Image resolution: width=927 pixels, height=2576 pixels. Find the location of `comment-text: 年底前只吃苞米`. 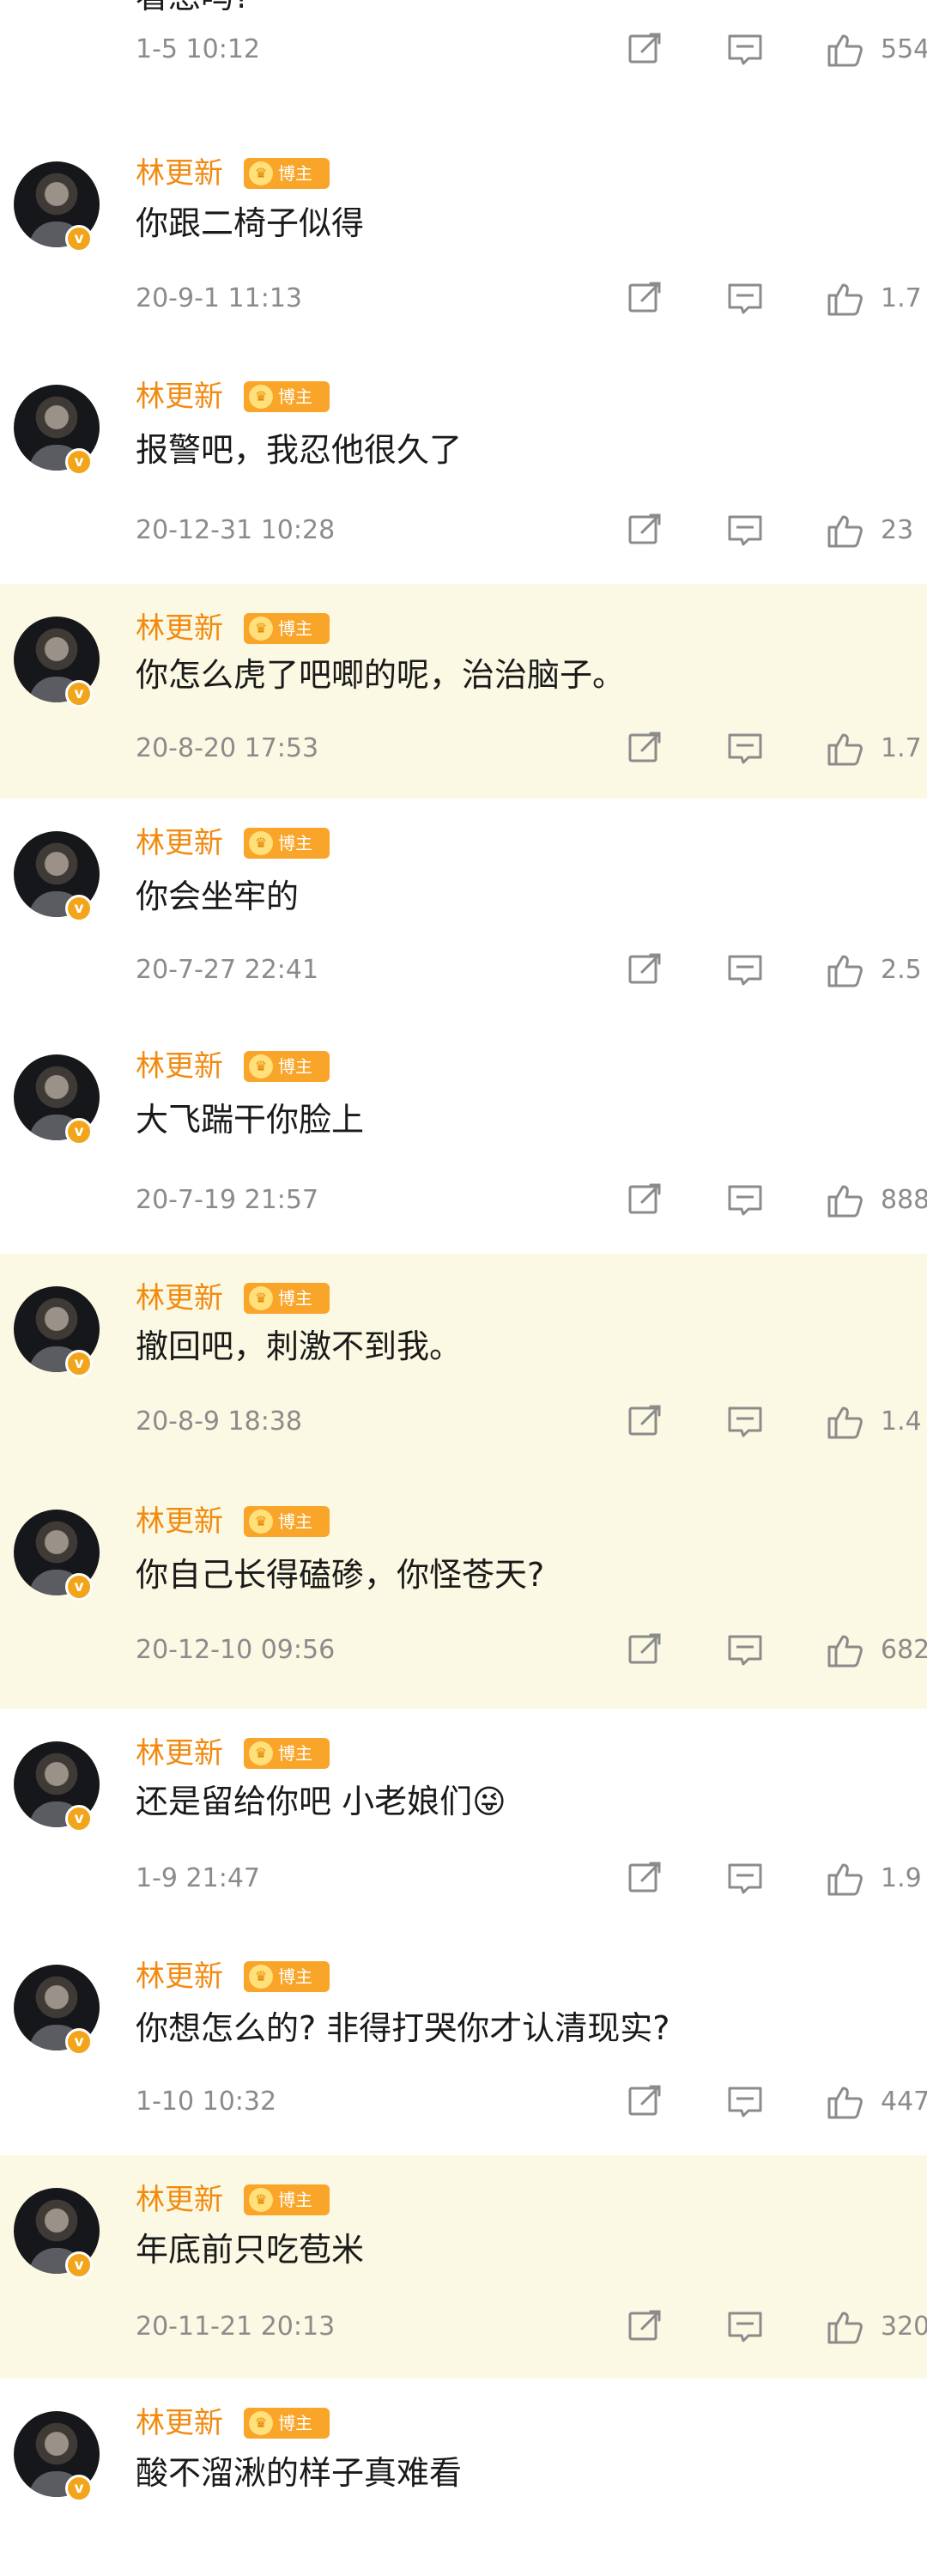

comment-text: 年底前只吃苞米 is located at coordinates (250, 2250).